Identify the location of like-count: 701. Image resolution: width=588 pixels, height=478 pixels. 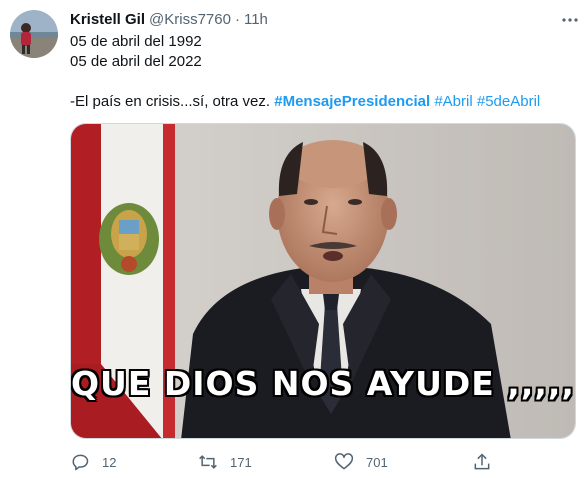
(377, 462).